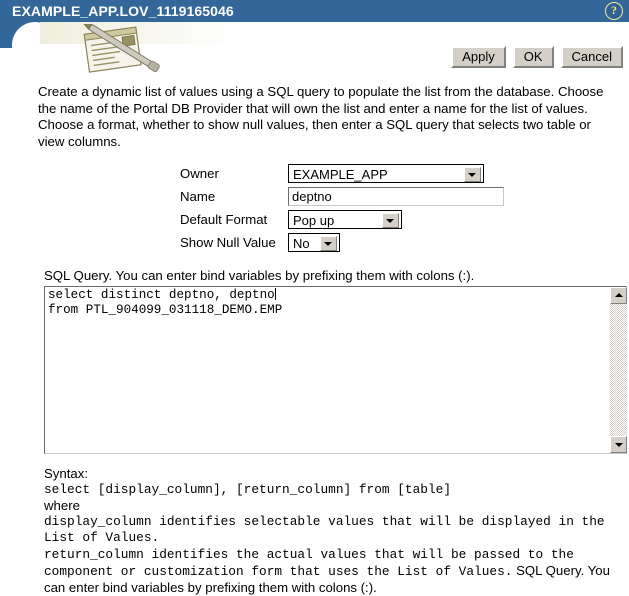 Image resolution: width=629 pixels, height=596 pixels. I want to click on notepad-and-pen-logo, so click(127, 51).